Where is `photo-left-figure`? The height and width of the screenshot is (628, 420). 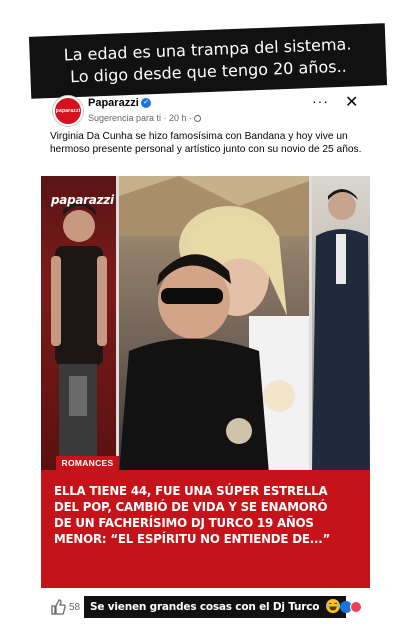
photo-left-figure is located at coordinates (79, 338).